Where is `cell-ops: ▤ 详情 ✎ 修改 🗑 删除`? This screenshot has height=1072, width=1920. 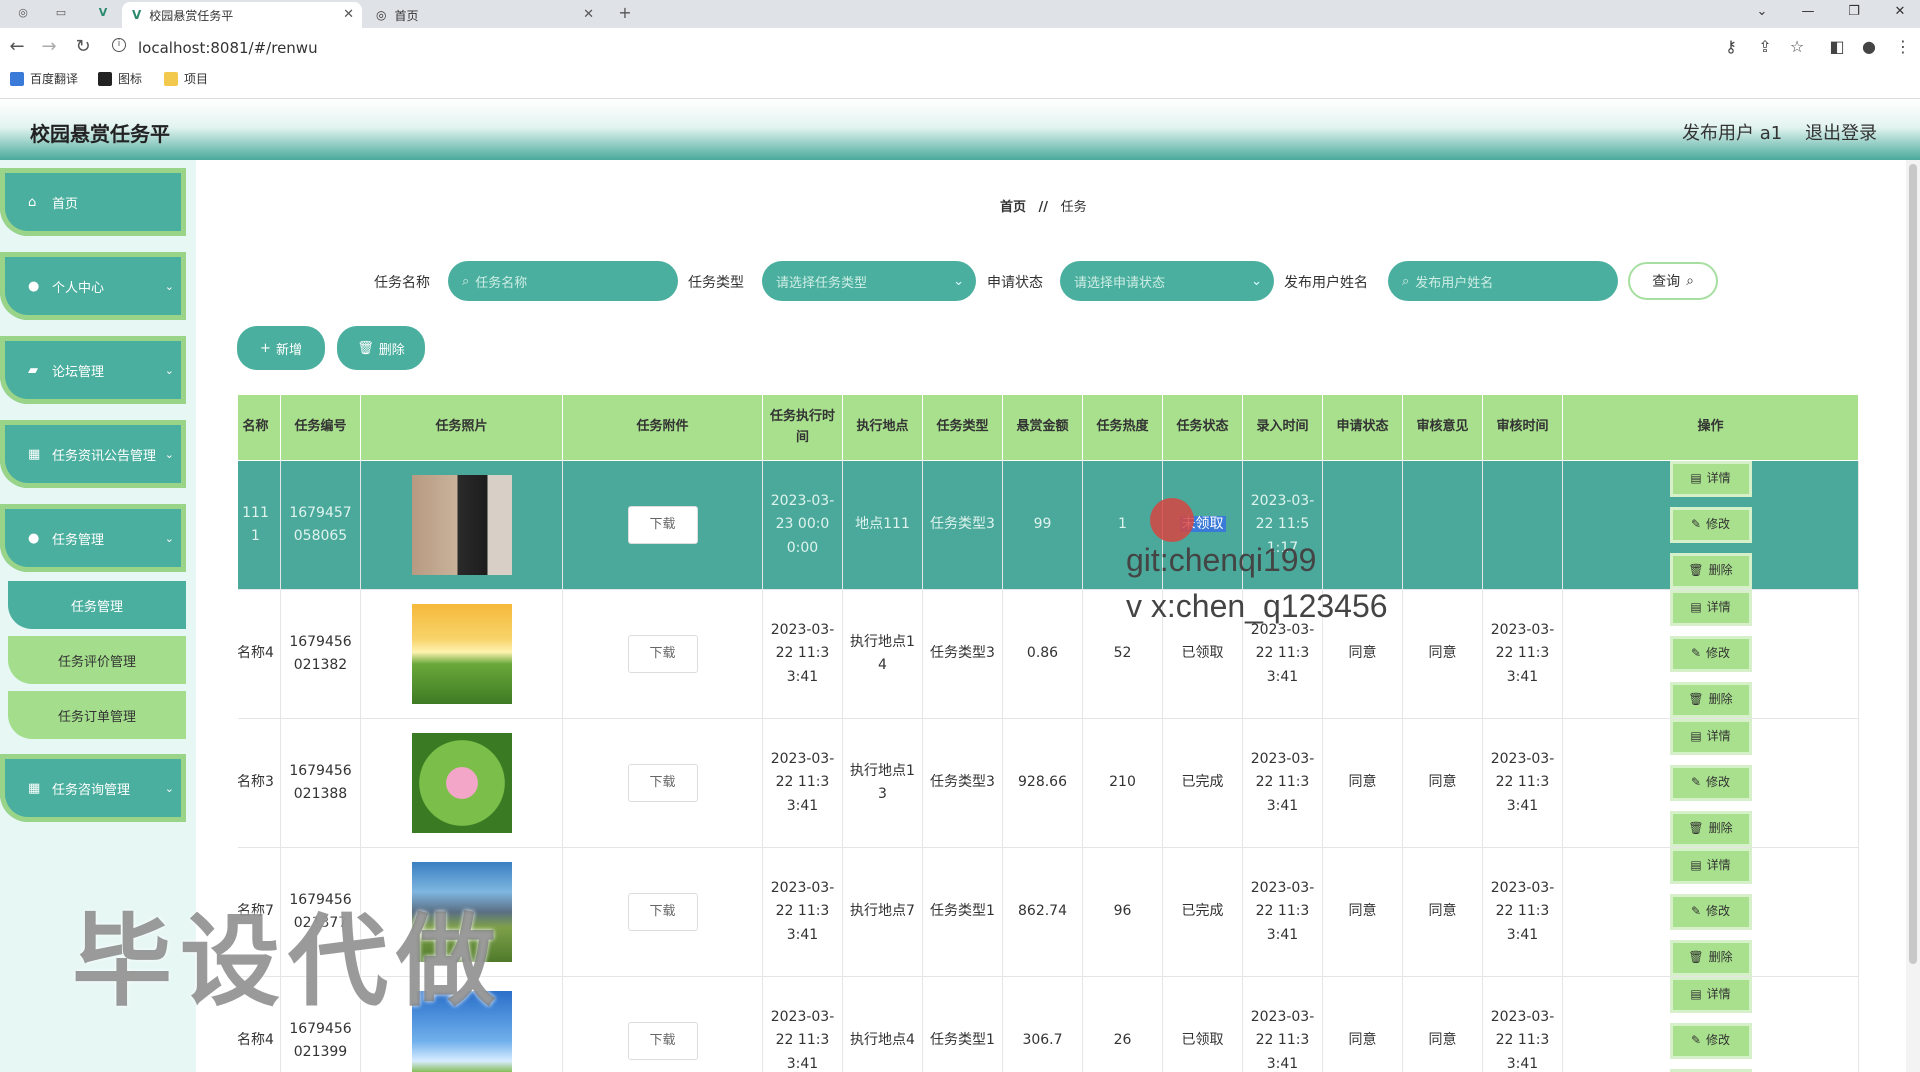 cell-ops: ▤ 详情 ✎ 修改 🗑 删除 is located at coordinates (1710, 783).